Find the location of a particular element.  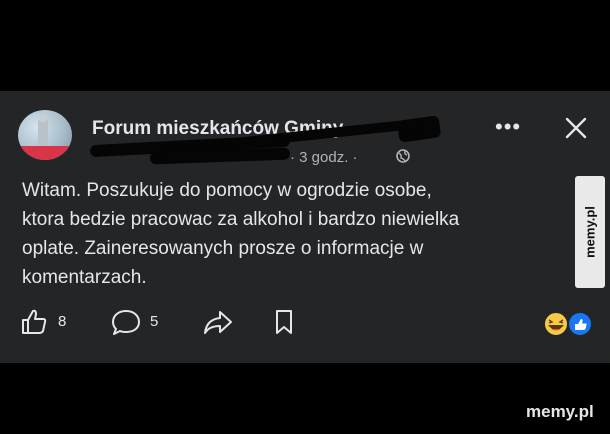

globe-icon is located at coordinates (403, 156).